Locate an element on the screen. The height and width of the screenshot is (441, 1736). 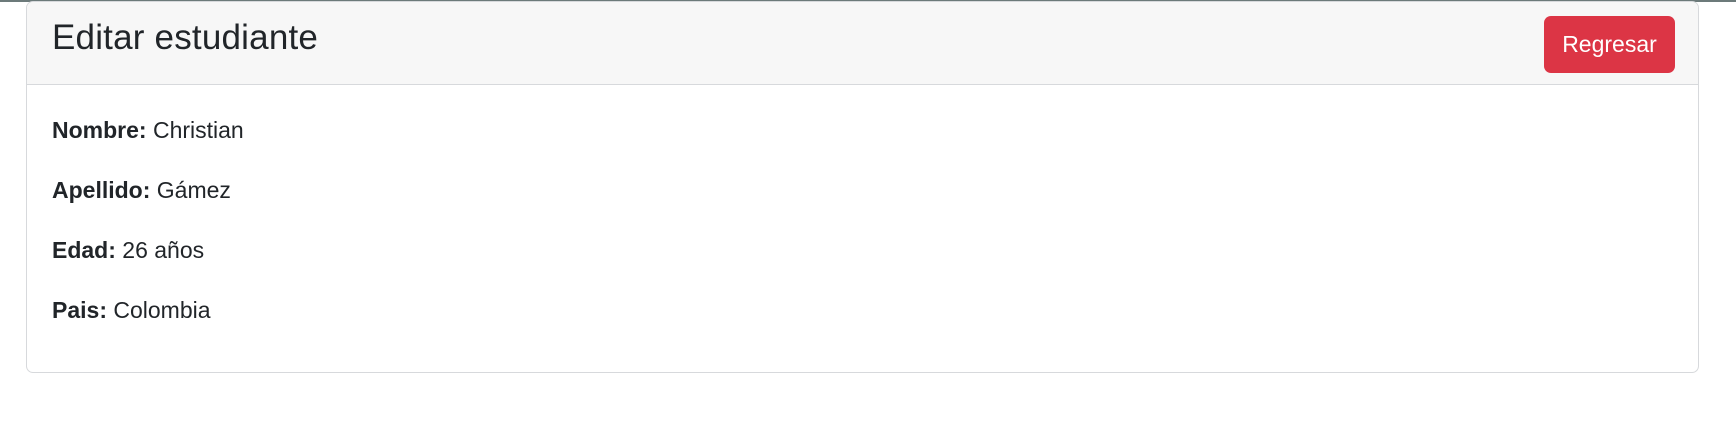
field-apellido: Apellido: Gámez is located at coordinates (141, 190).